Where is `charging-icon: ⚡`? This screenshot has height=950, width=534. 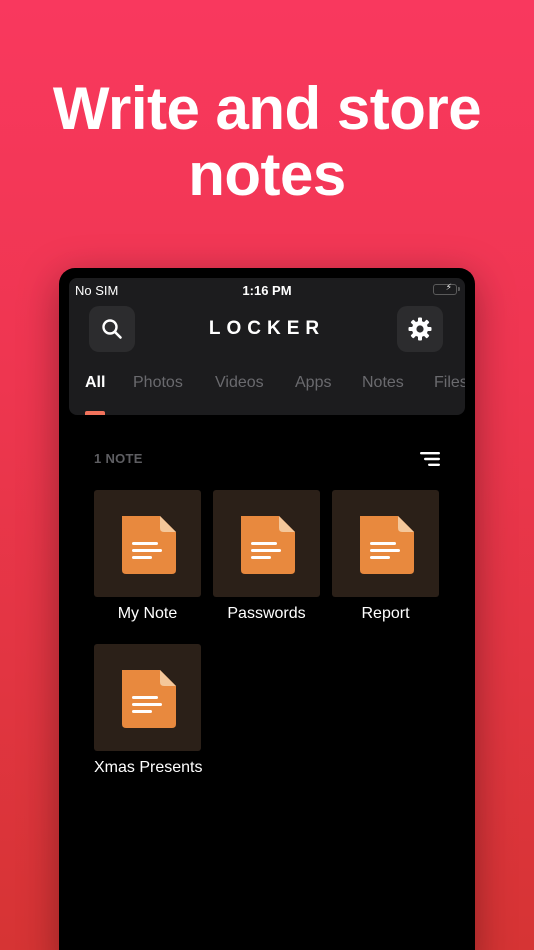
charging-icon: ⚡ is located at coordinates (448, 287).